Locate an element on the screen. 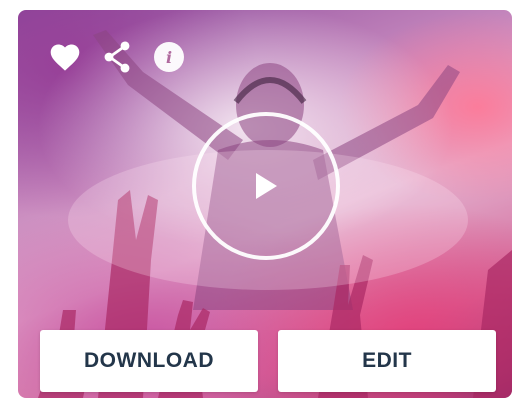 The width and height of the screenshot is (522, 405). download-button: DOWNLOAD is located at coordinates (149, 361).